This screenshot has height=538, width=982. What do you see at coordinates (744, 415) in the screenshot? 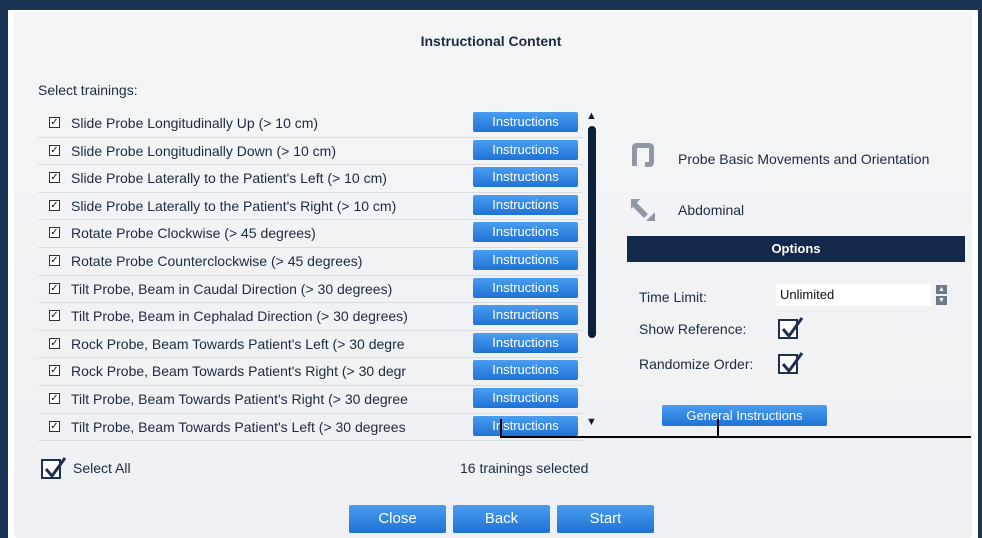
I see `general-instructions-button: General Instructions` at bounding box center [744, 415].